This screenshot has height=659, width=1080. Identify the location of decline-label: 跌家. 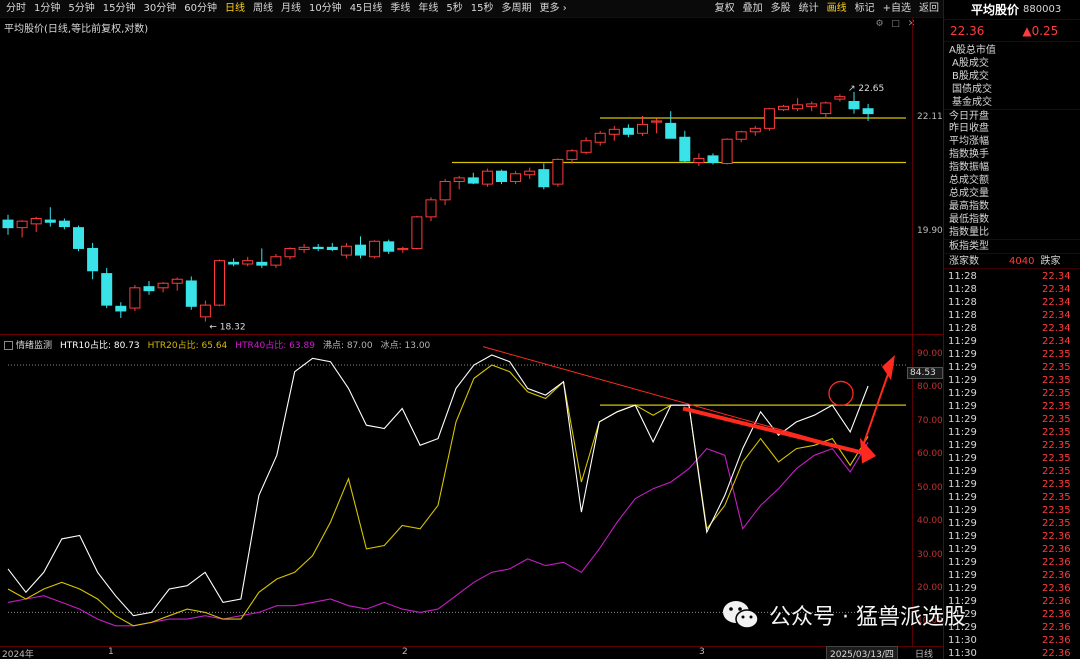
(1050, 261).